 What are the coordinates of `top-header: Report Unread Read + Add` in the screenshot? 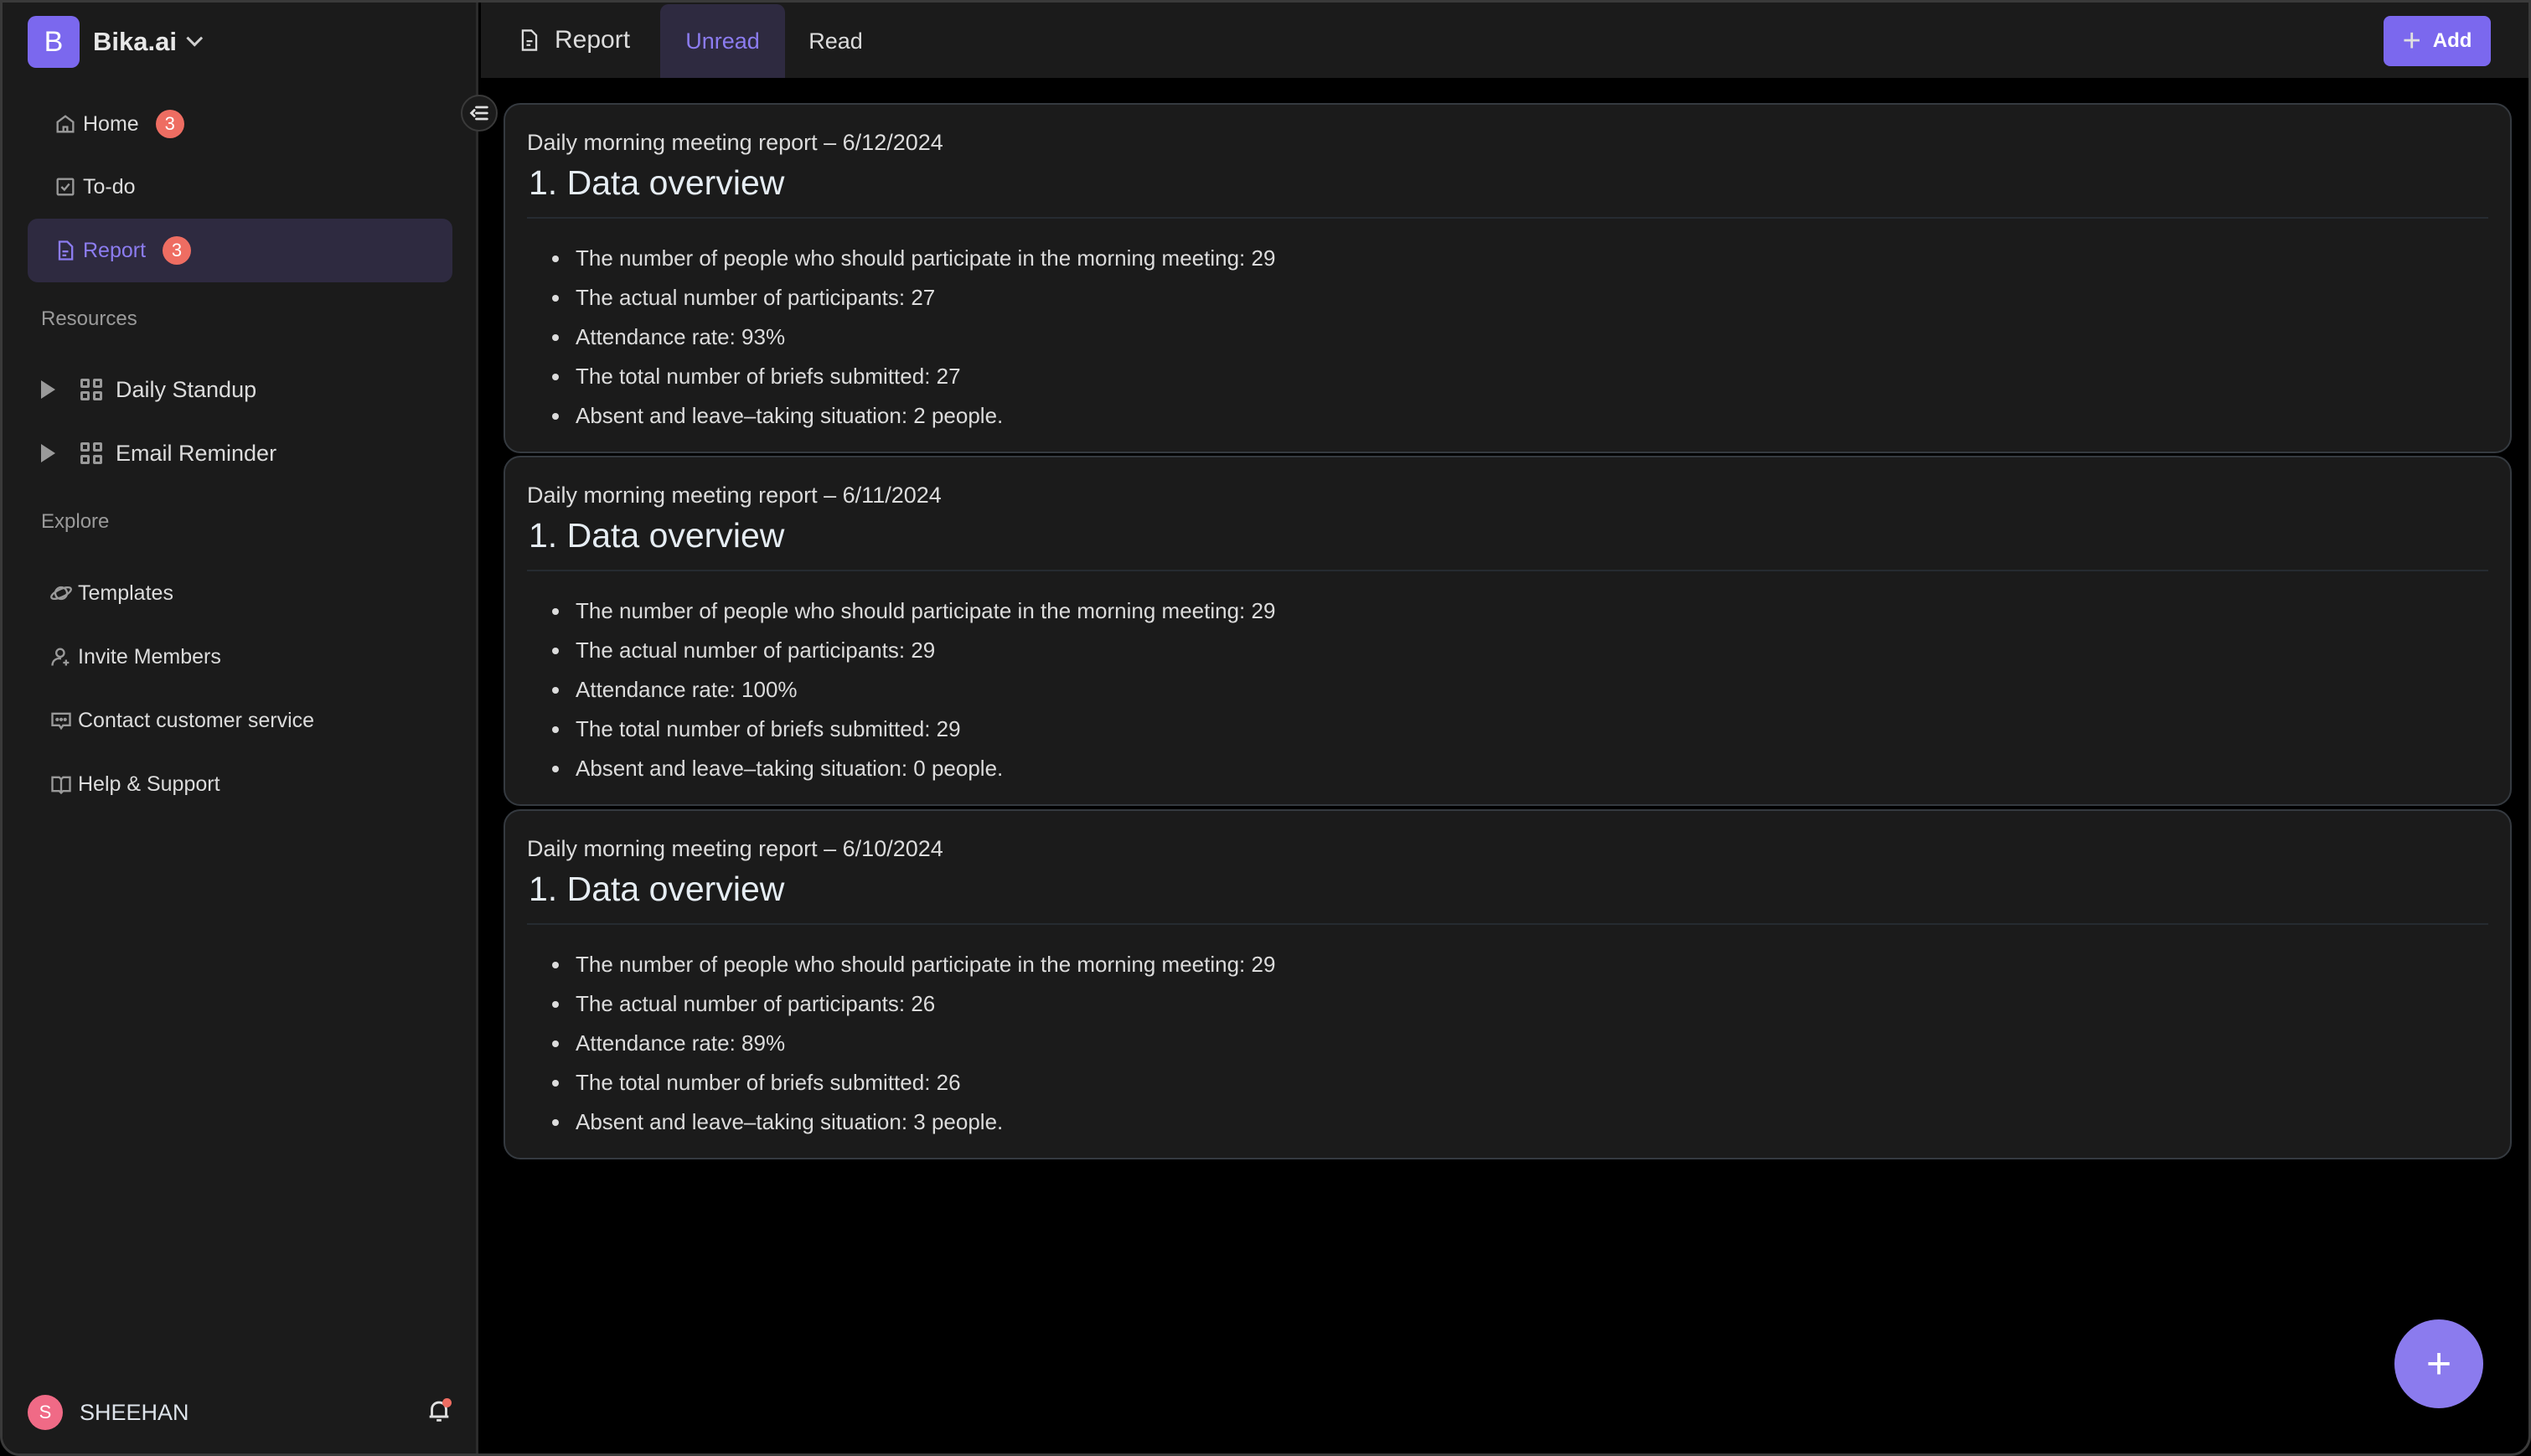 It's located at (1504, 40).